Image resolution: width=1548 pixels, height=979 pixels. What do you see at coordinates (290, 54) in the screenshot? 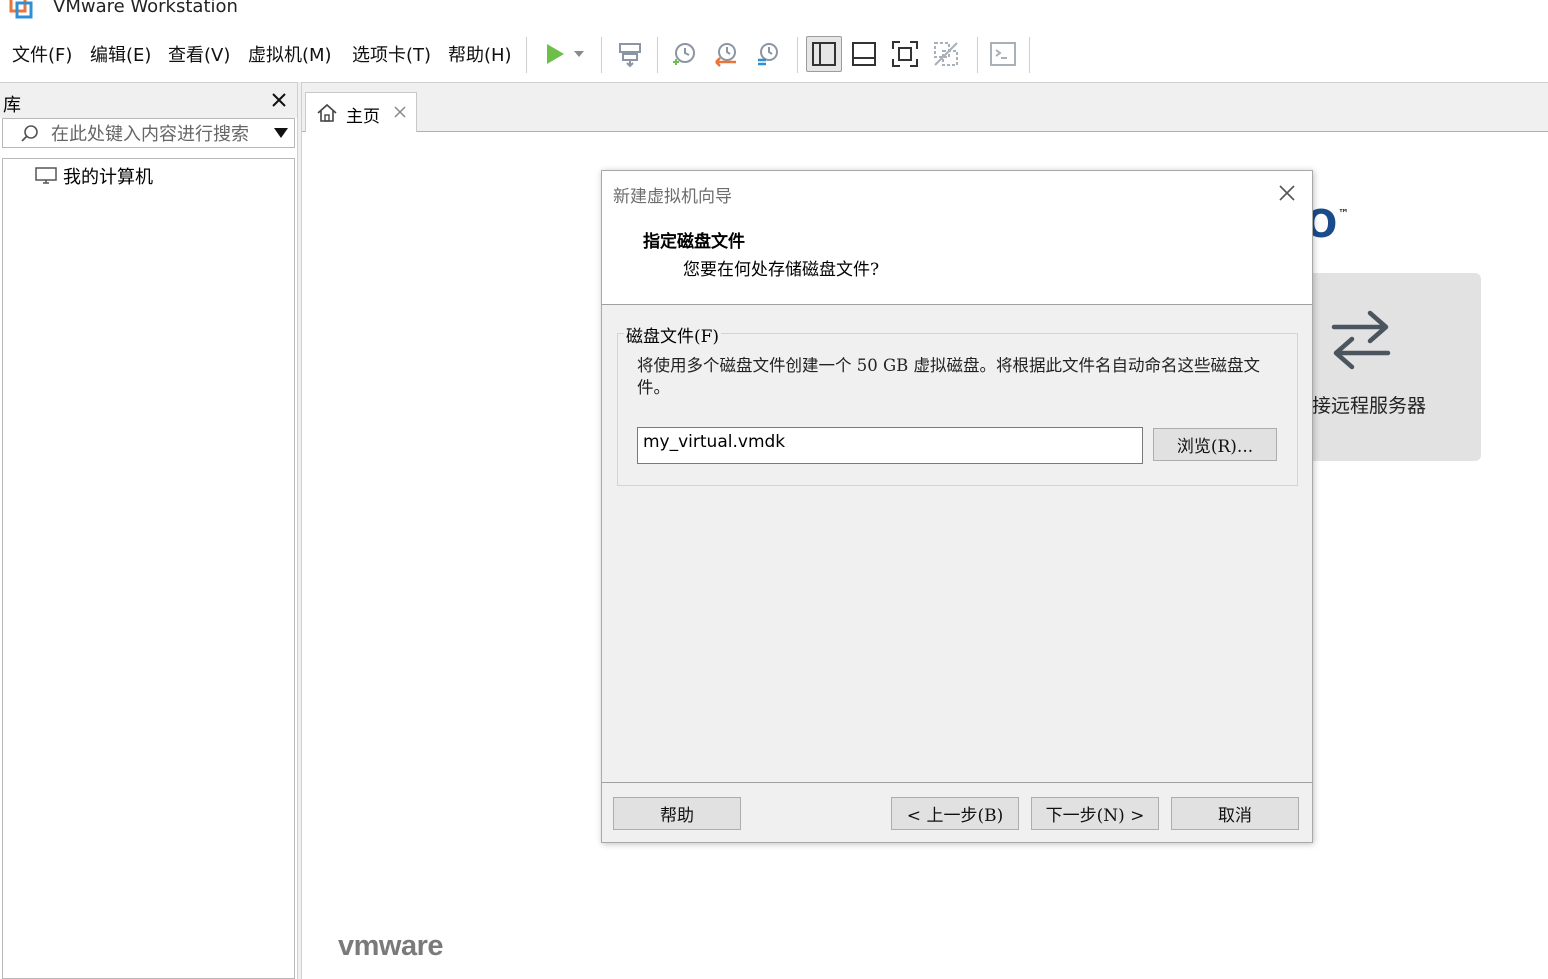
I see `menu-vm: 虚拟机(M)` at bounding box center [290, 54].